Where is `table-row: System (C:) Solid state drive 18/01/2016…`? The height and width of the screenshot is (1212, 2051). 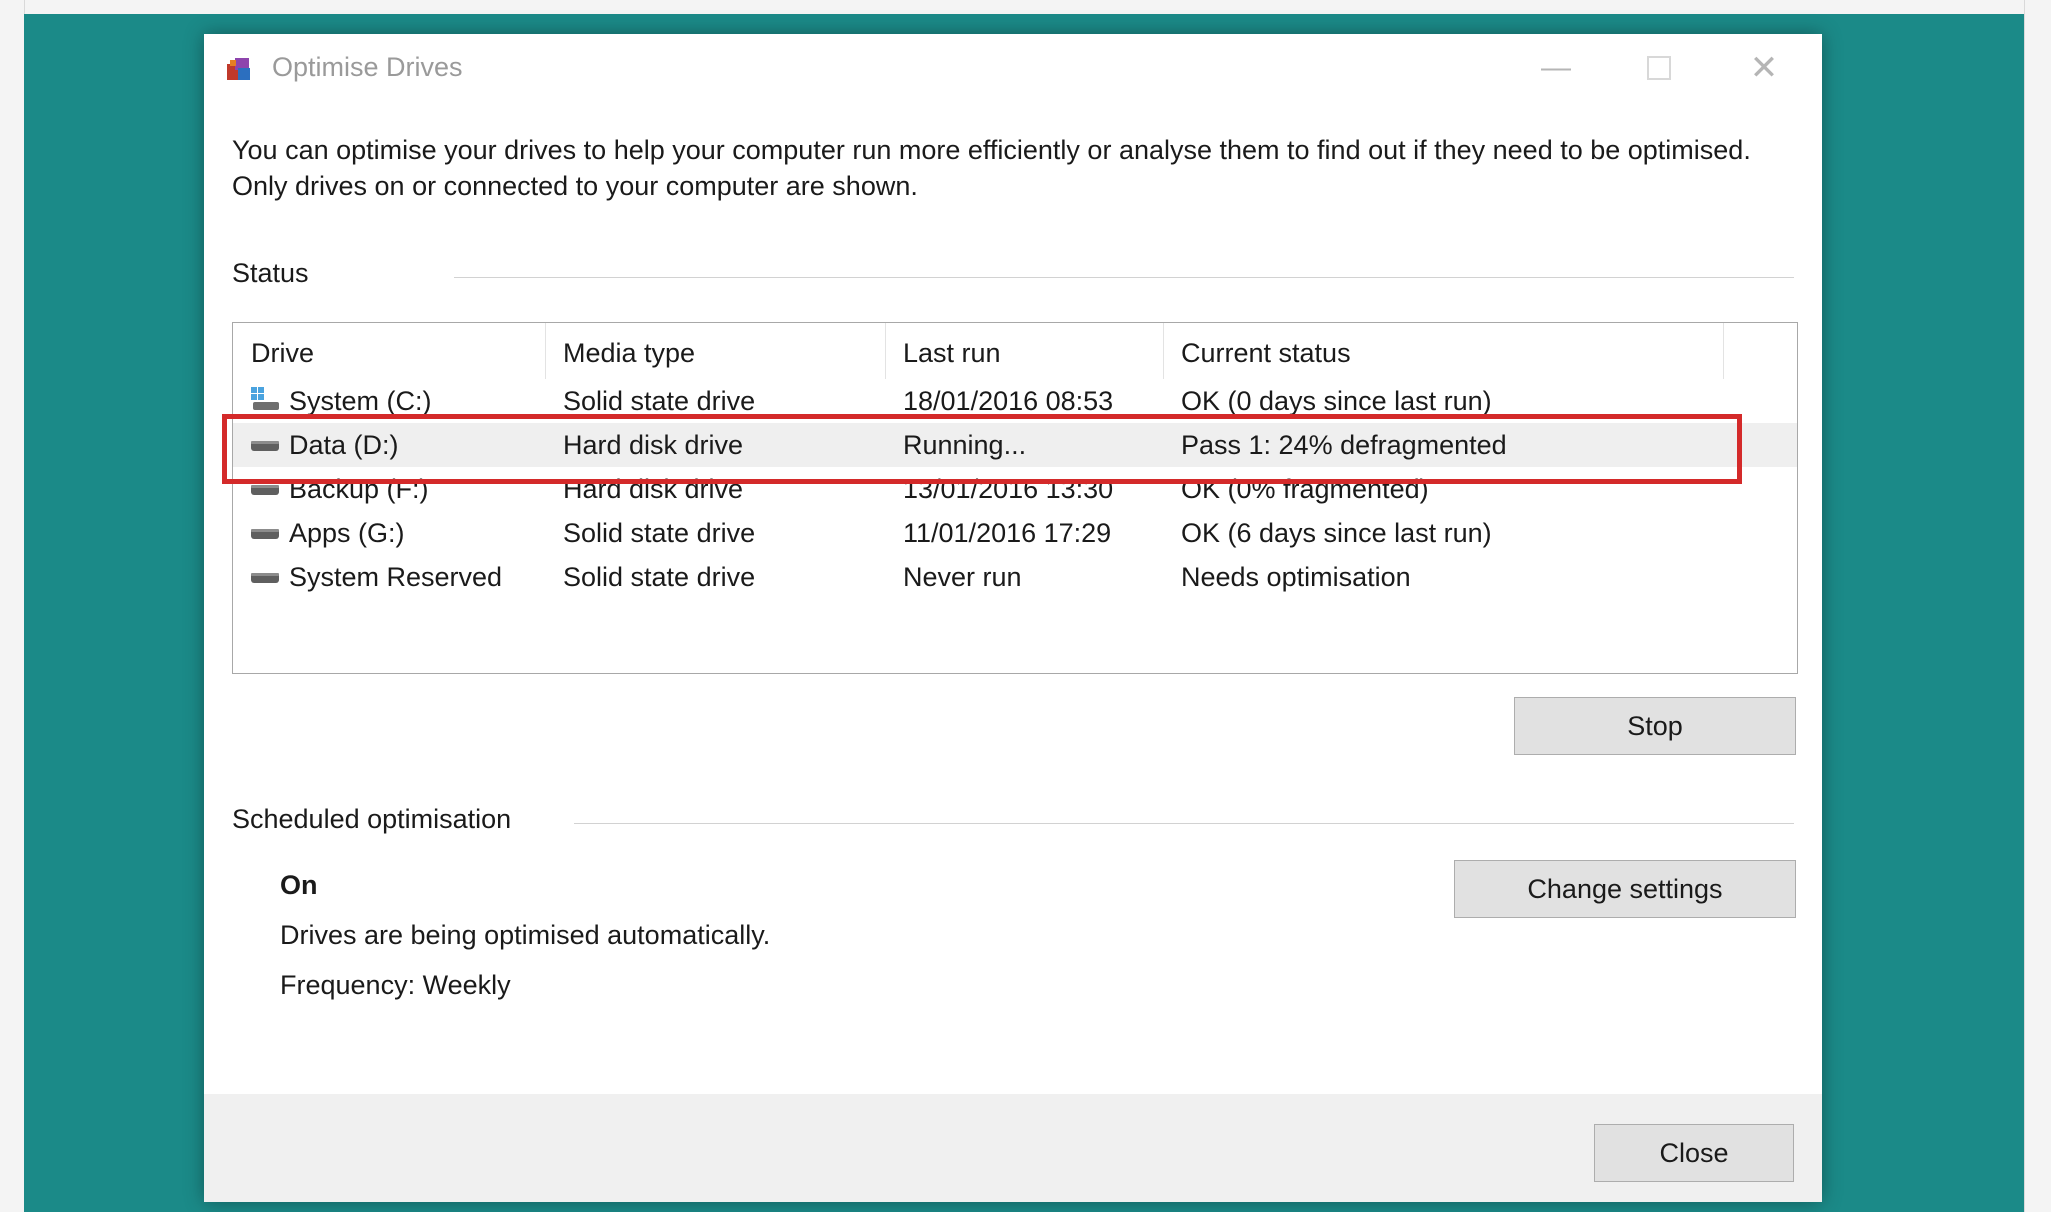 table-row: System (C:) Solid state drive 18/01/2016… is located at coordinates (1015, 401).